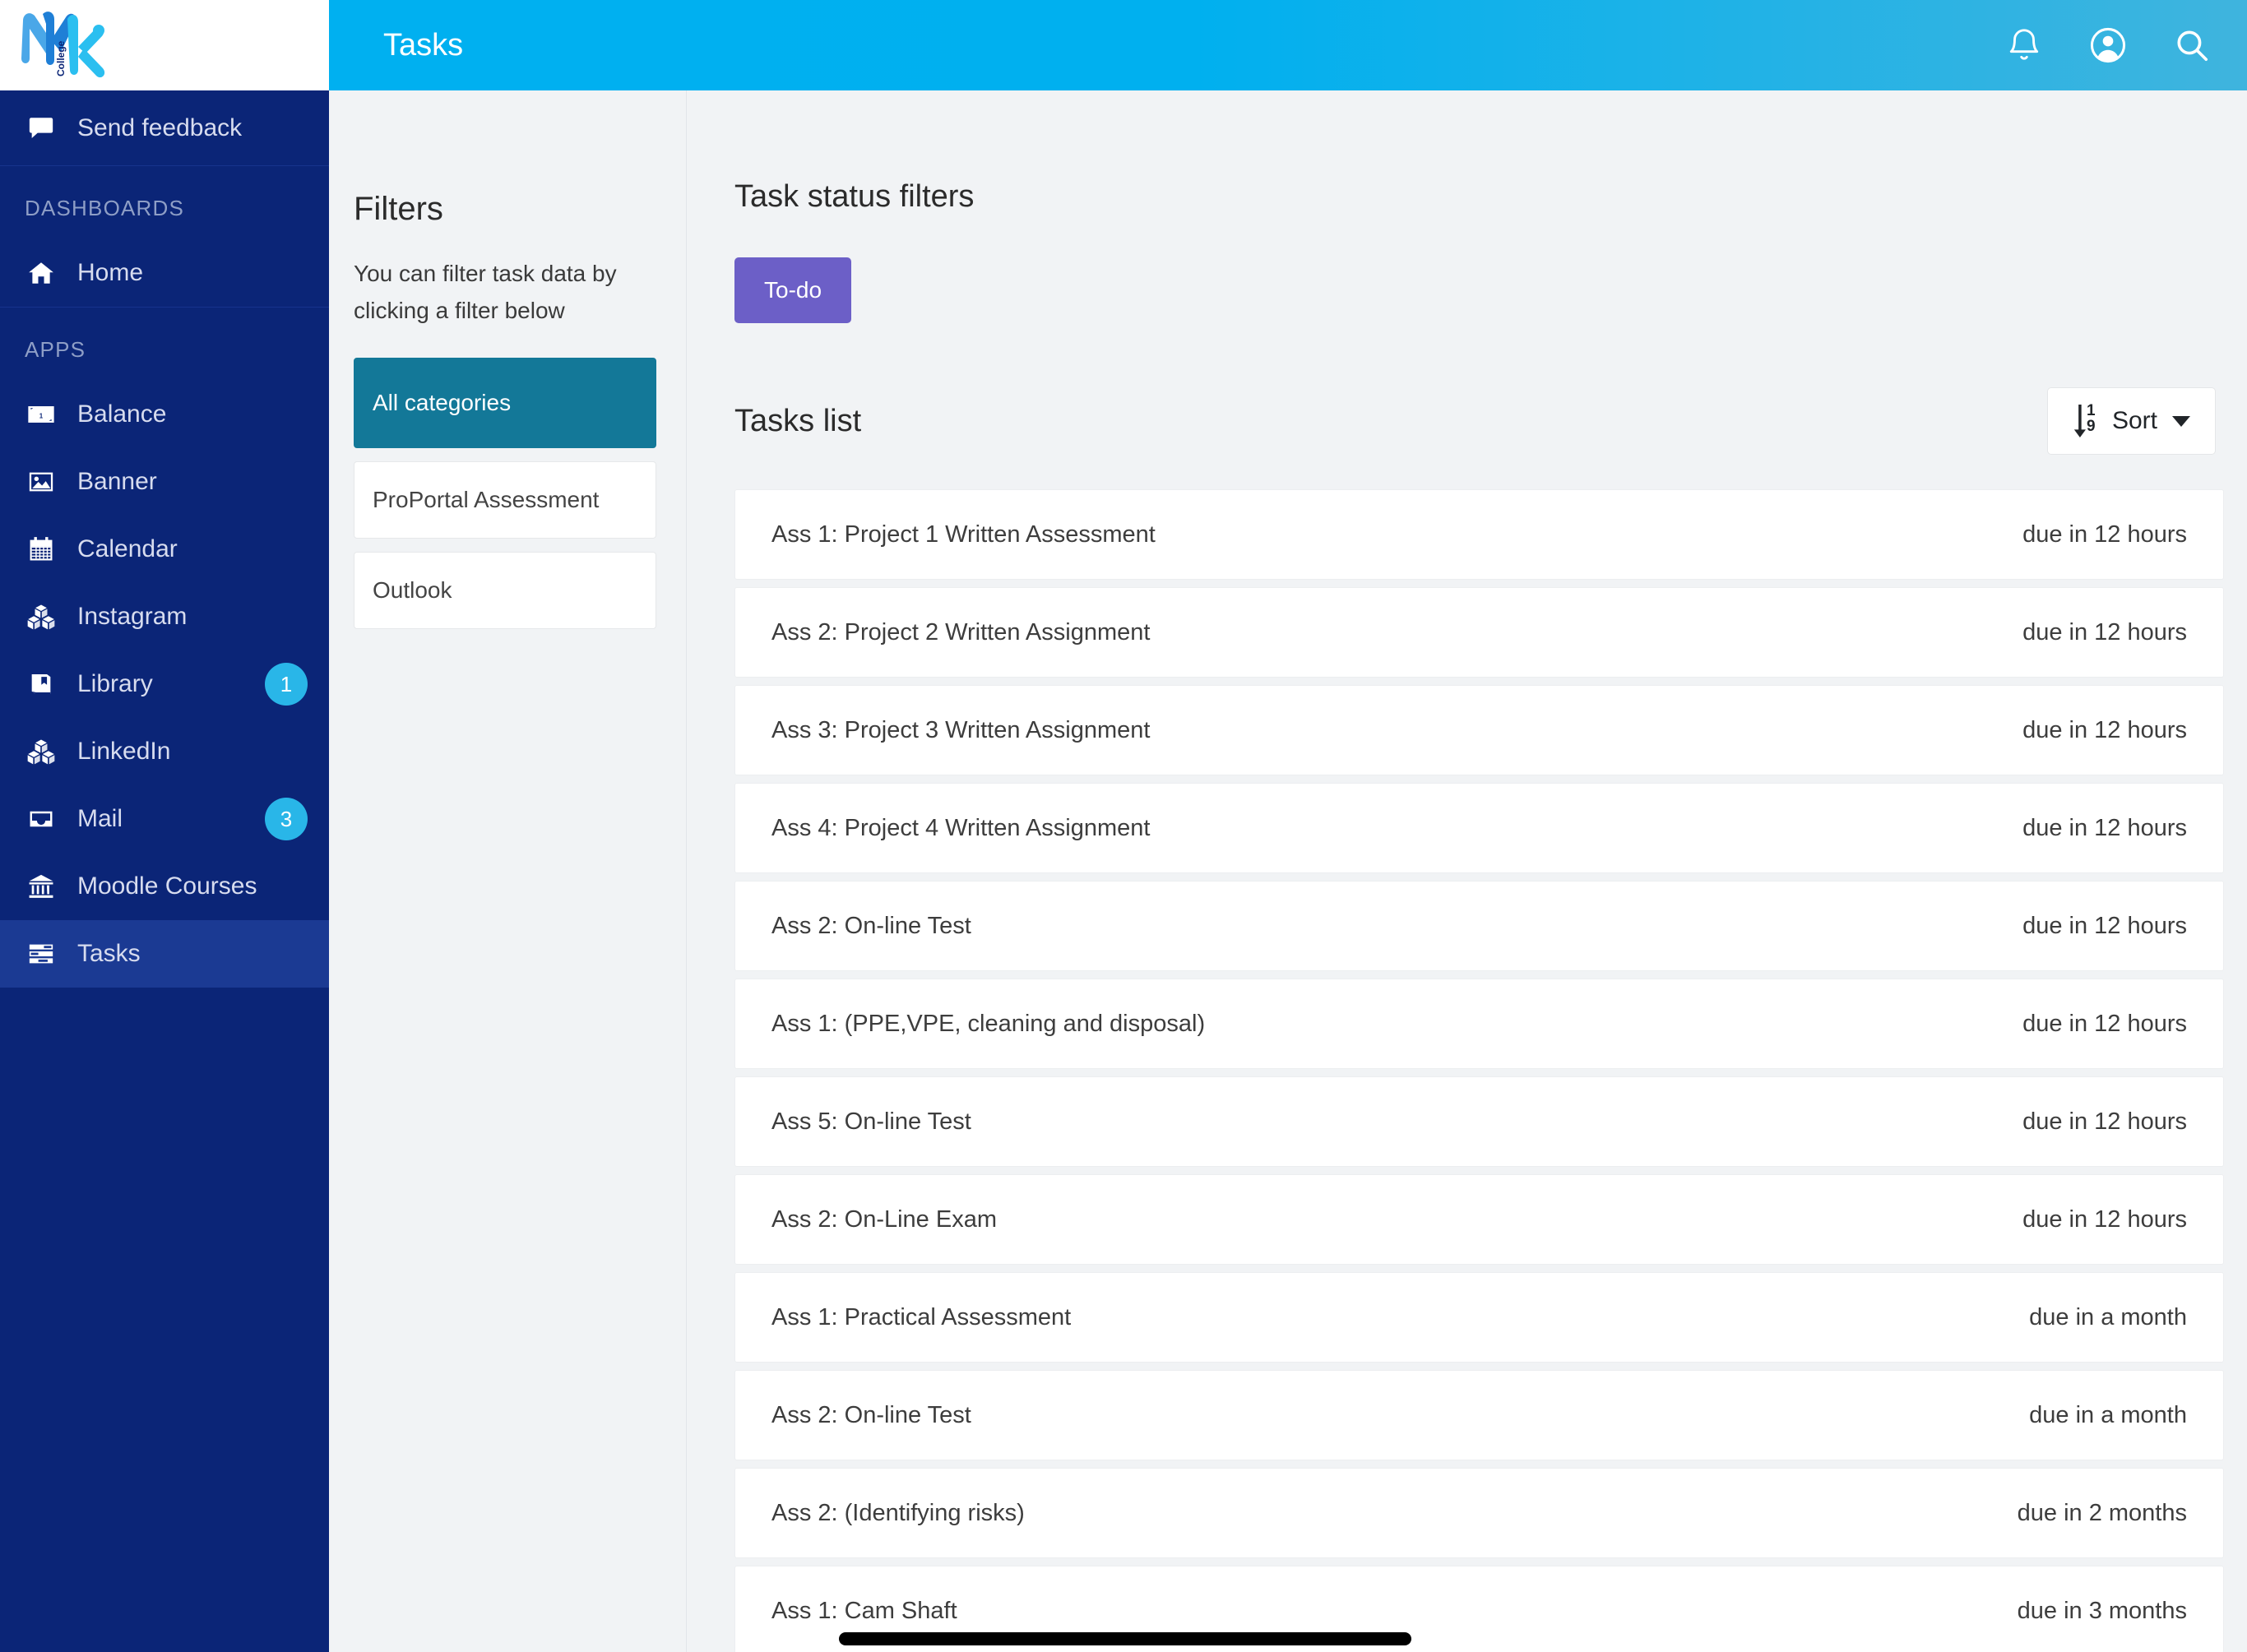  Describe the element at coordinates (164, 954) in the screenshot. I see `sidebar-item-tasks: Tasks` at that location.